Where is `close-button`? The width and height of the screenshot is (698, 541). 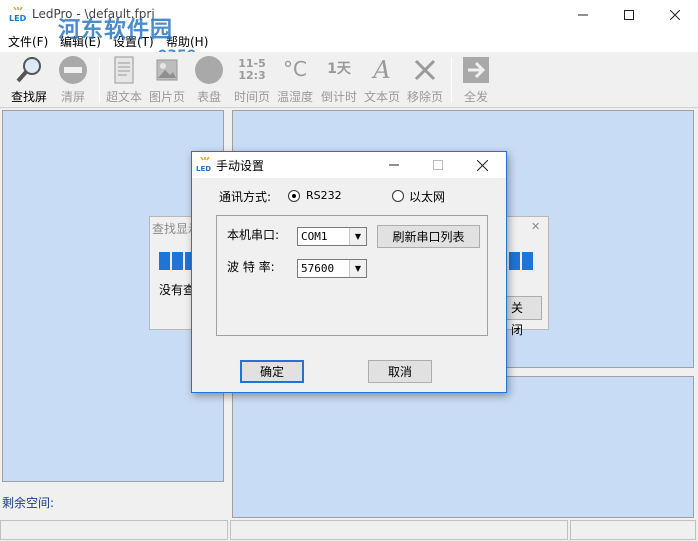 close-button is located at coordinates (675, 15).